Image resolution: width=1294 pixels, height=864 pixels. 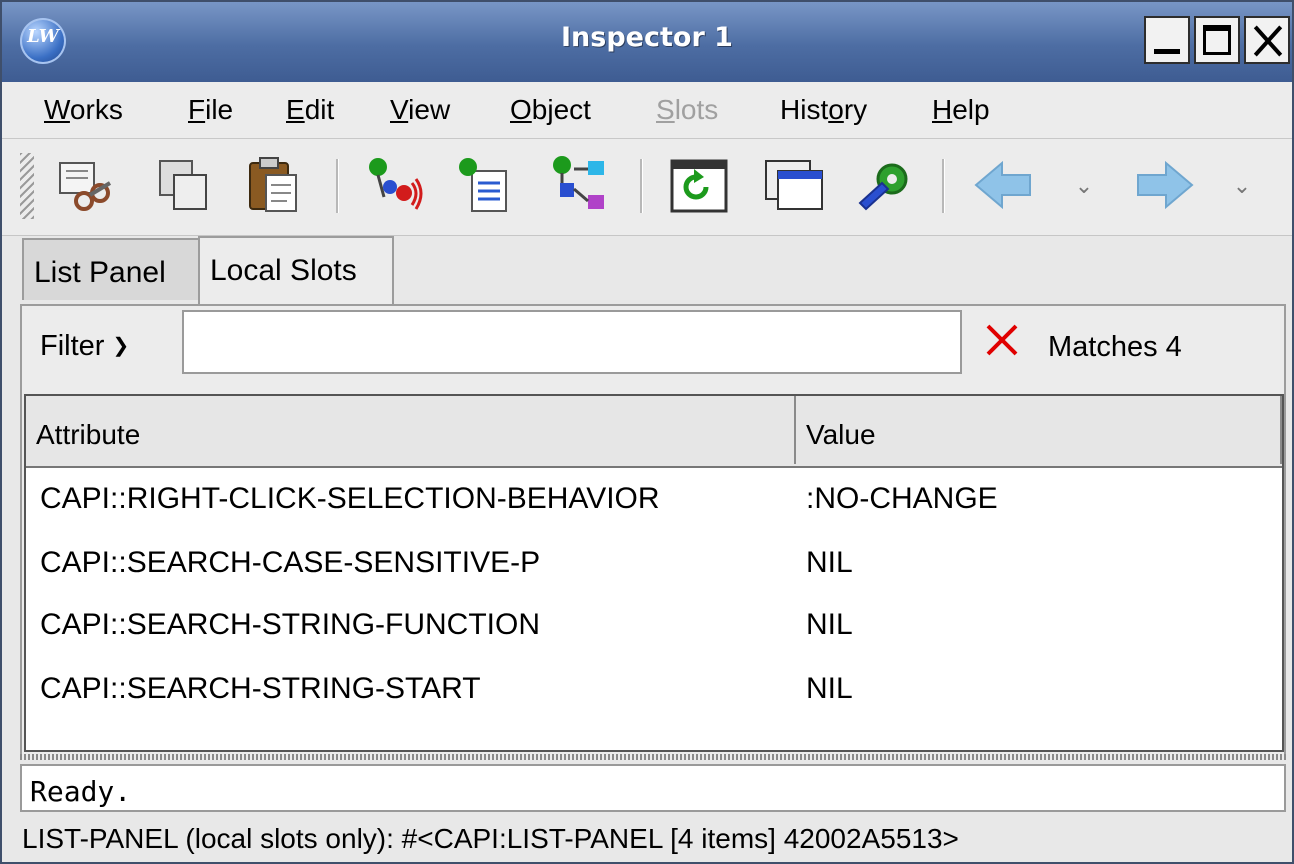 I want to click on menu-file-label: ile, so click(x=219, y=109).